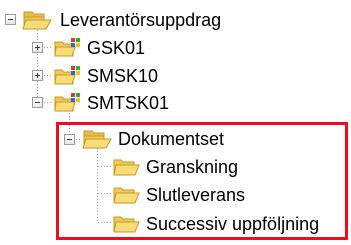 This screenshot has width=351, height=245. Describe the element at coordinates (69, 139) in the screenshot. I see `collapse-toggle-dokumentset` at that location.